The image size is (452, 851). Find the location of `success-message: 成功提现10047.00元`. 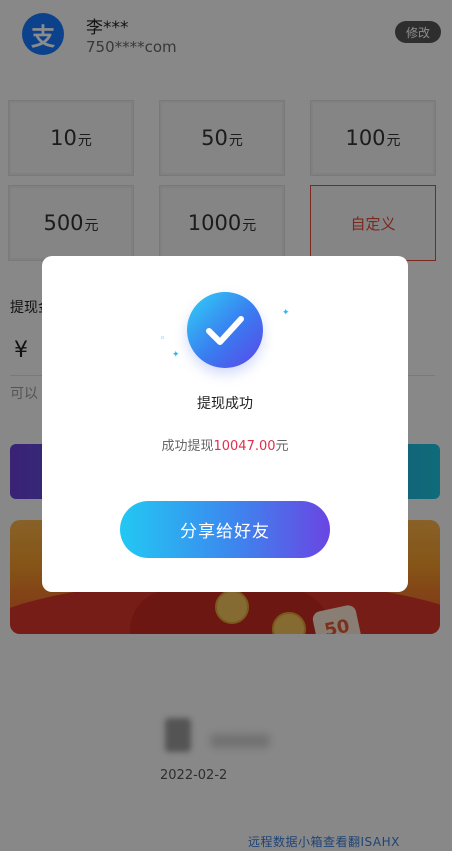

success-message: 成功提现10047.00元 is located at coordinates (225, 444).